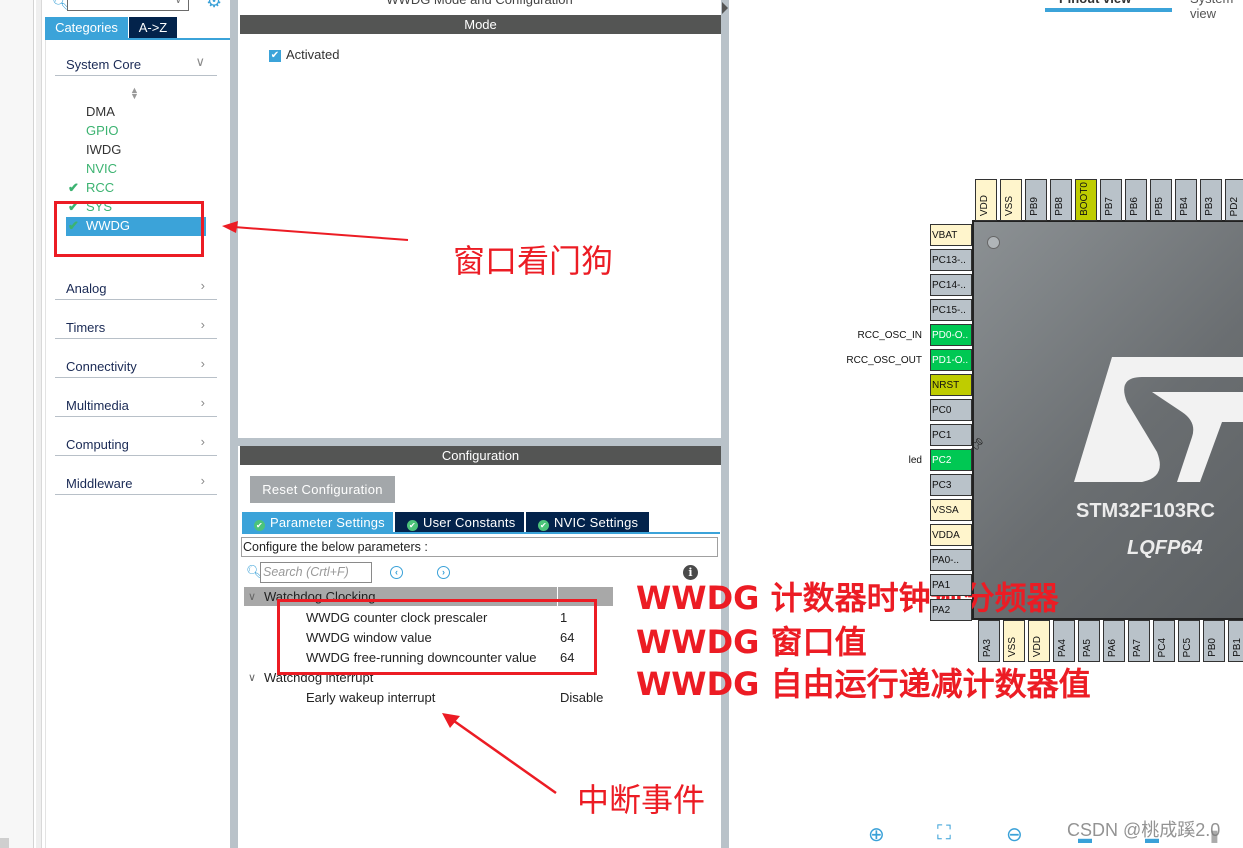  I want to click on pin-pb4: PB4, so click(1186, 200).